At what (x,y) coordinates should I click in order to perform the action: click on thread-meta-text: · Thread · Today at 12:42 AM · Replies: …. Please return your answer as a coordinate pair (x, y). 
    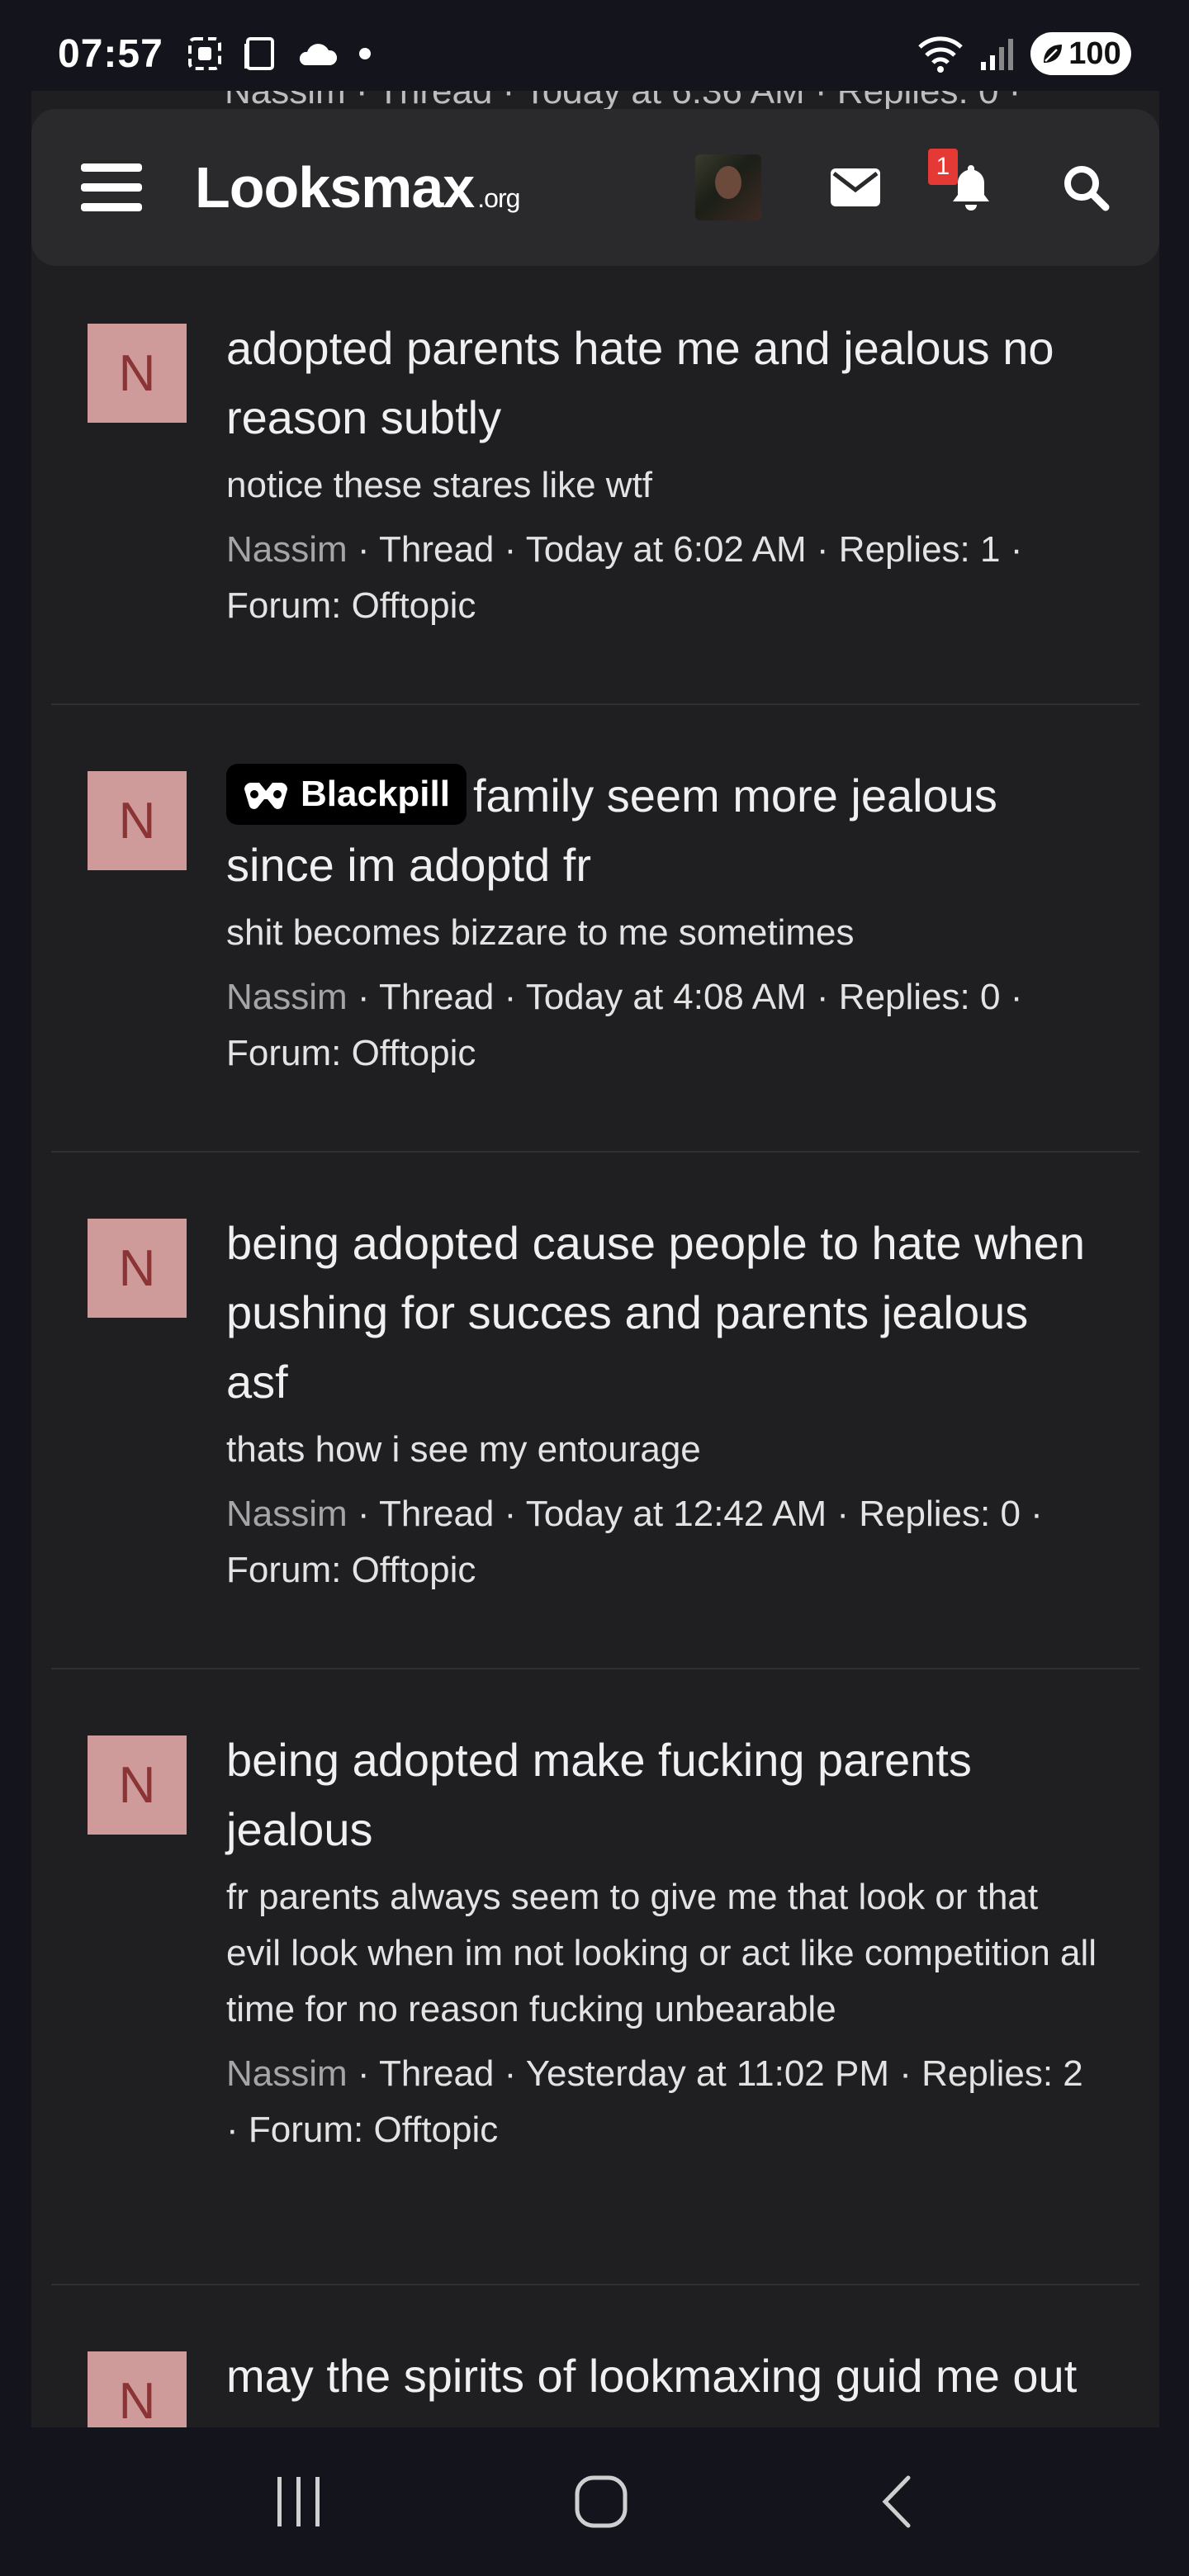
    Looking at the image, I should click on (634, 1542).